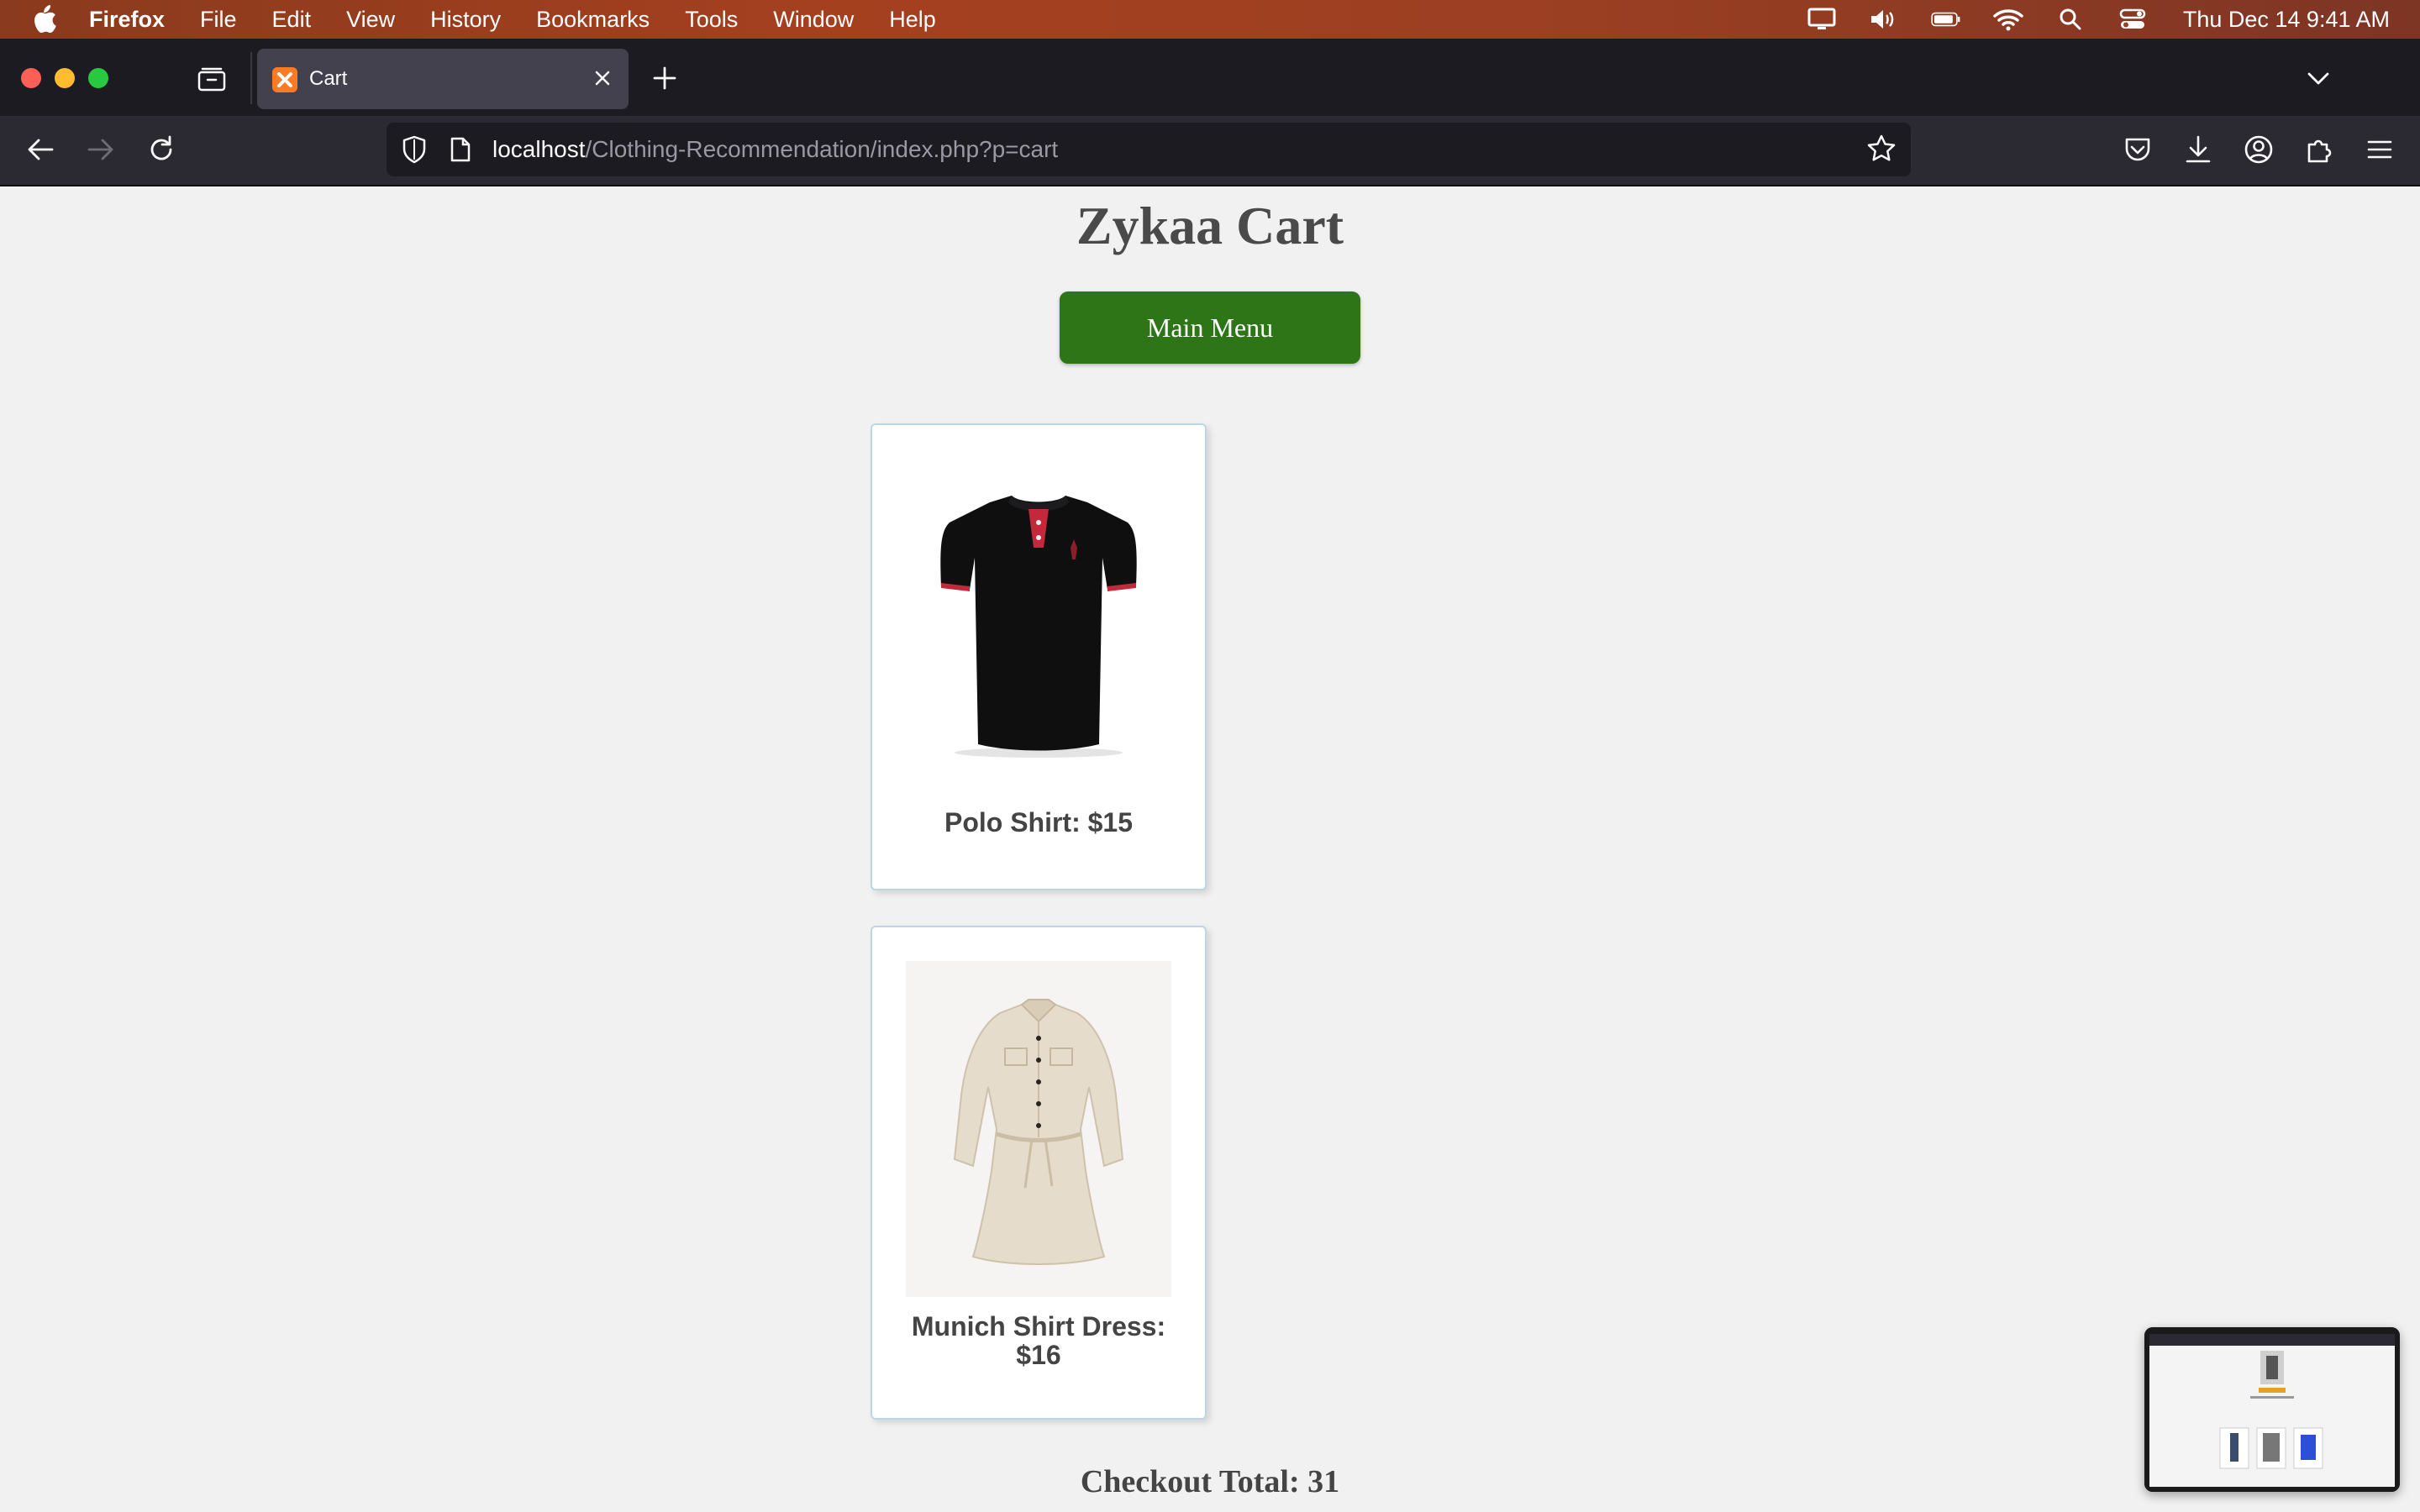  I want to click on main-menu-button: Main Menu, so click(1210, 327).